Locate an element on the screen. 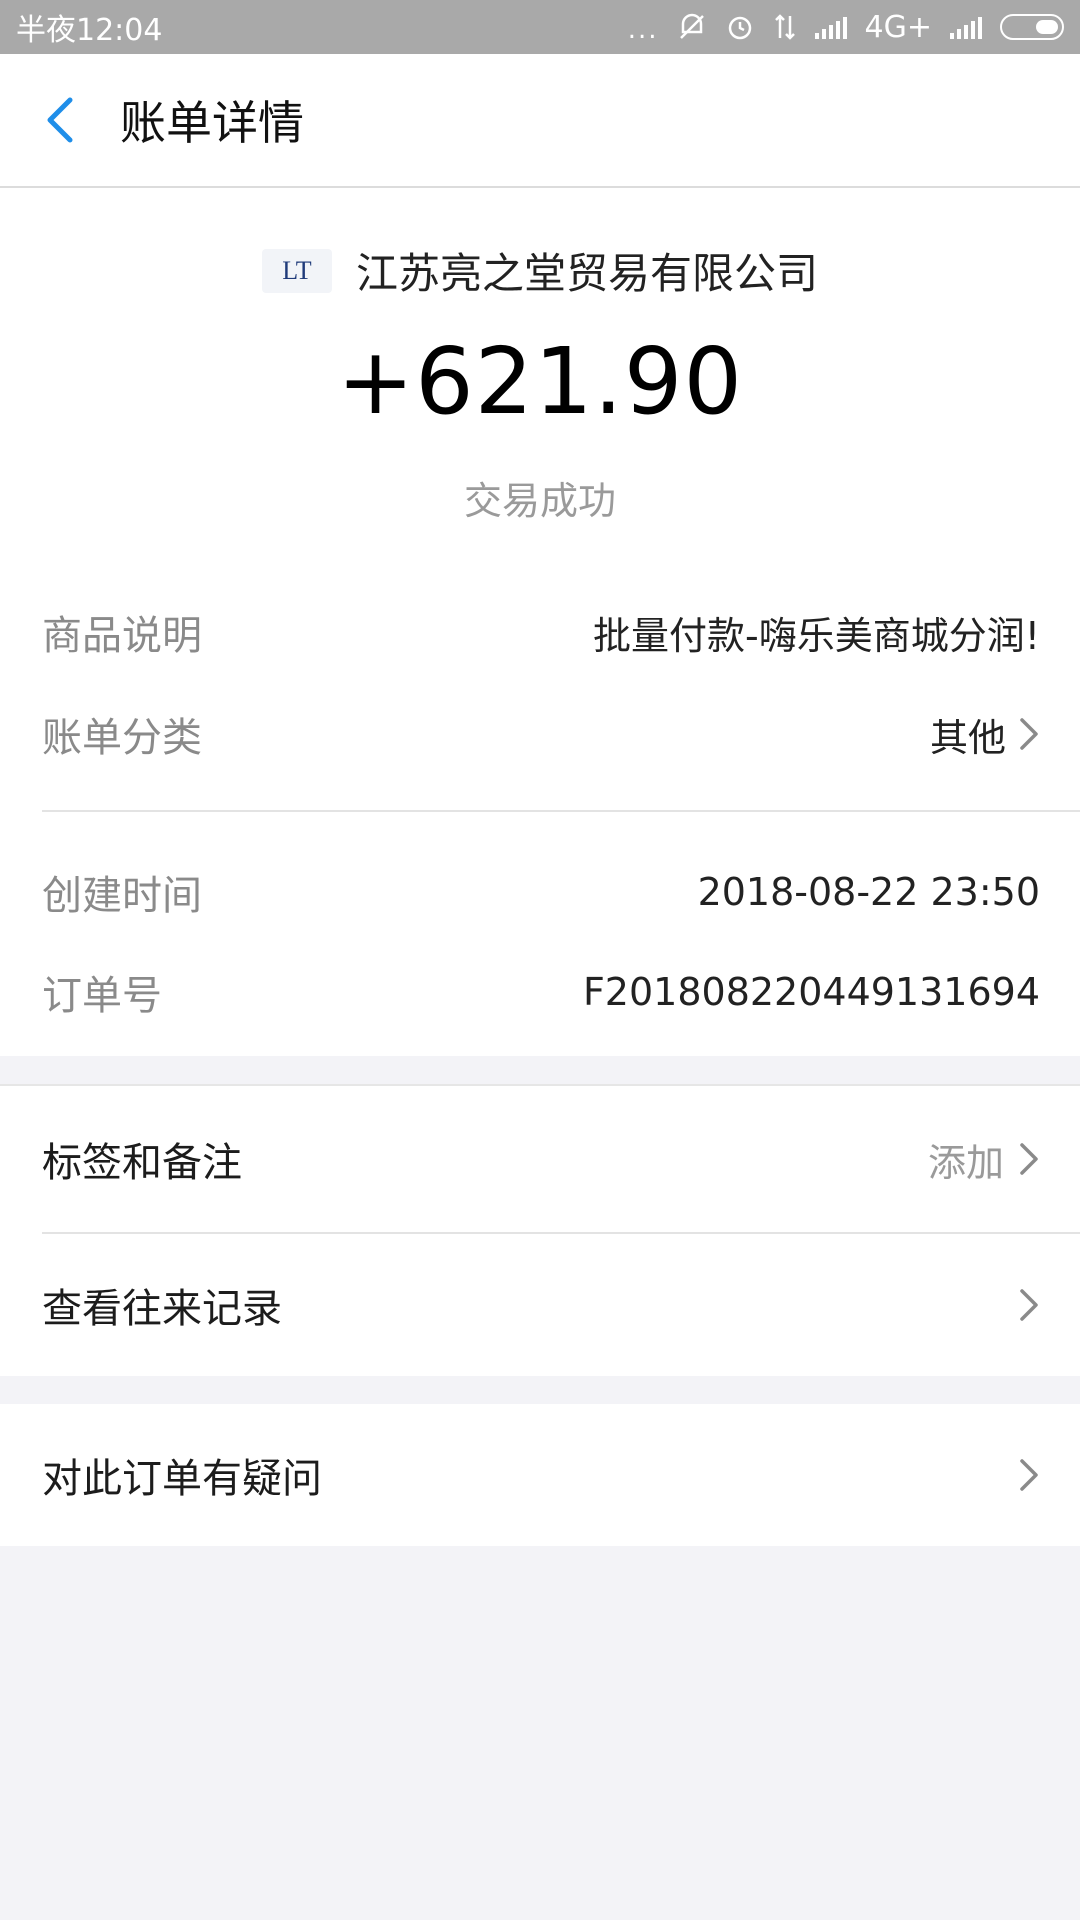  product-label: 商品说明 is located at coordinates (122, 636).